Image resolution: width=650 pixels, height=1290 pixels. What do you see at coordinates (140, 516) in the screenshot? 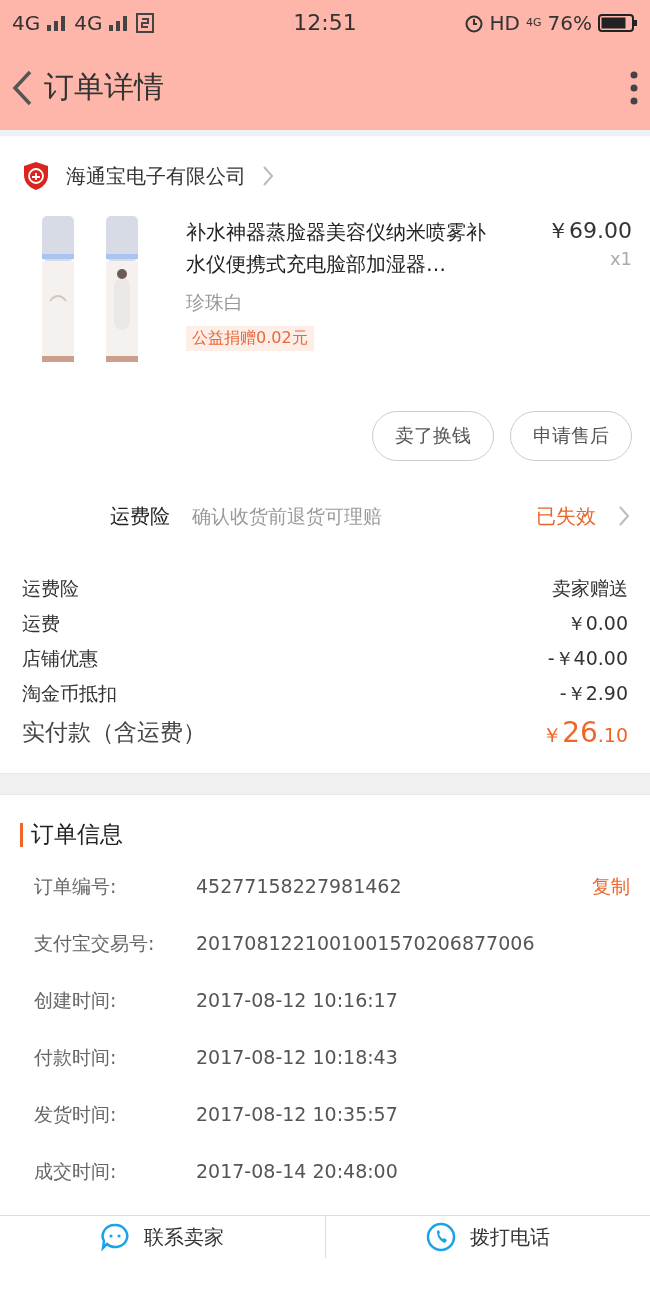
I see `insurance-label: 运费险` at bounding box center [140, 516].